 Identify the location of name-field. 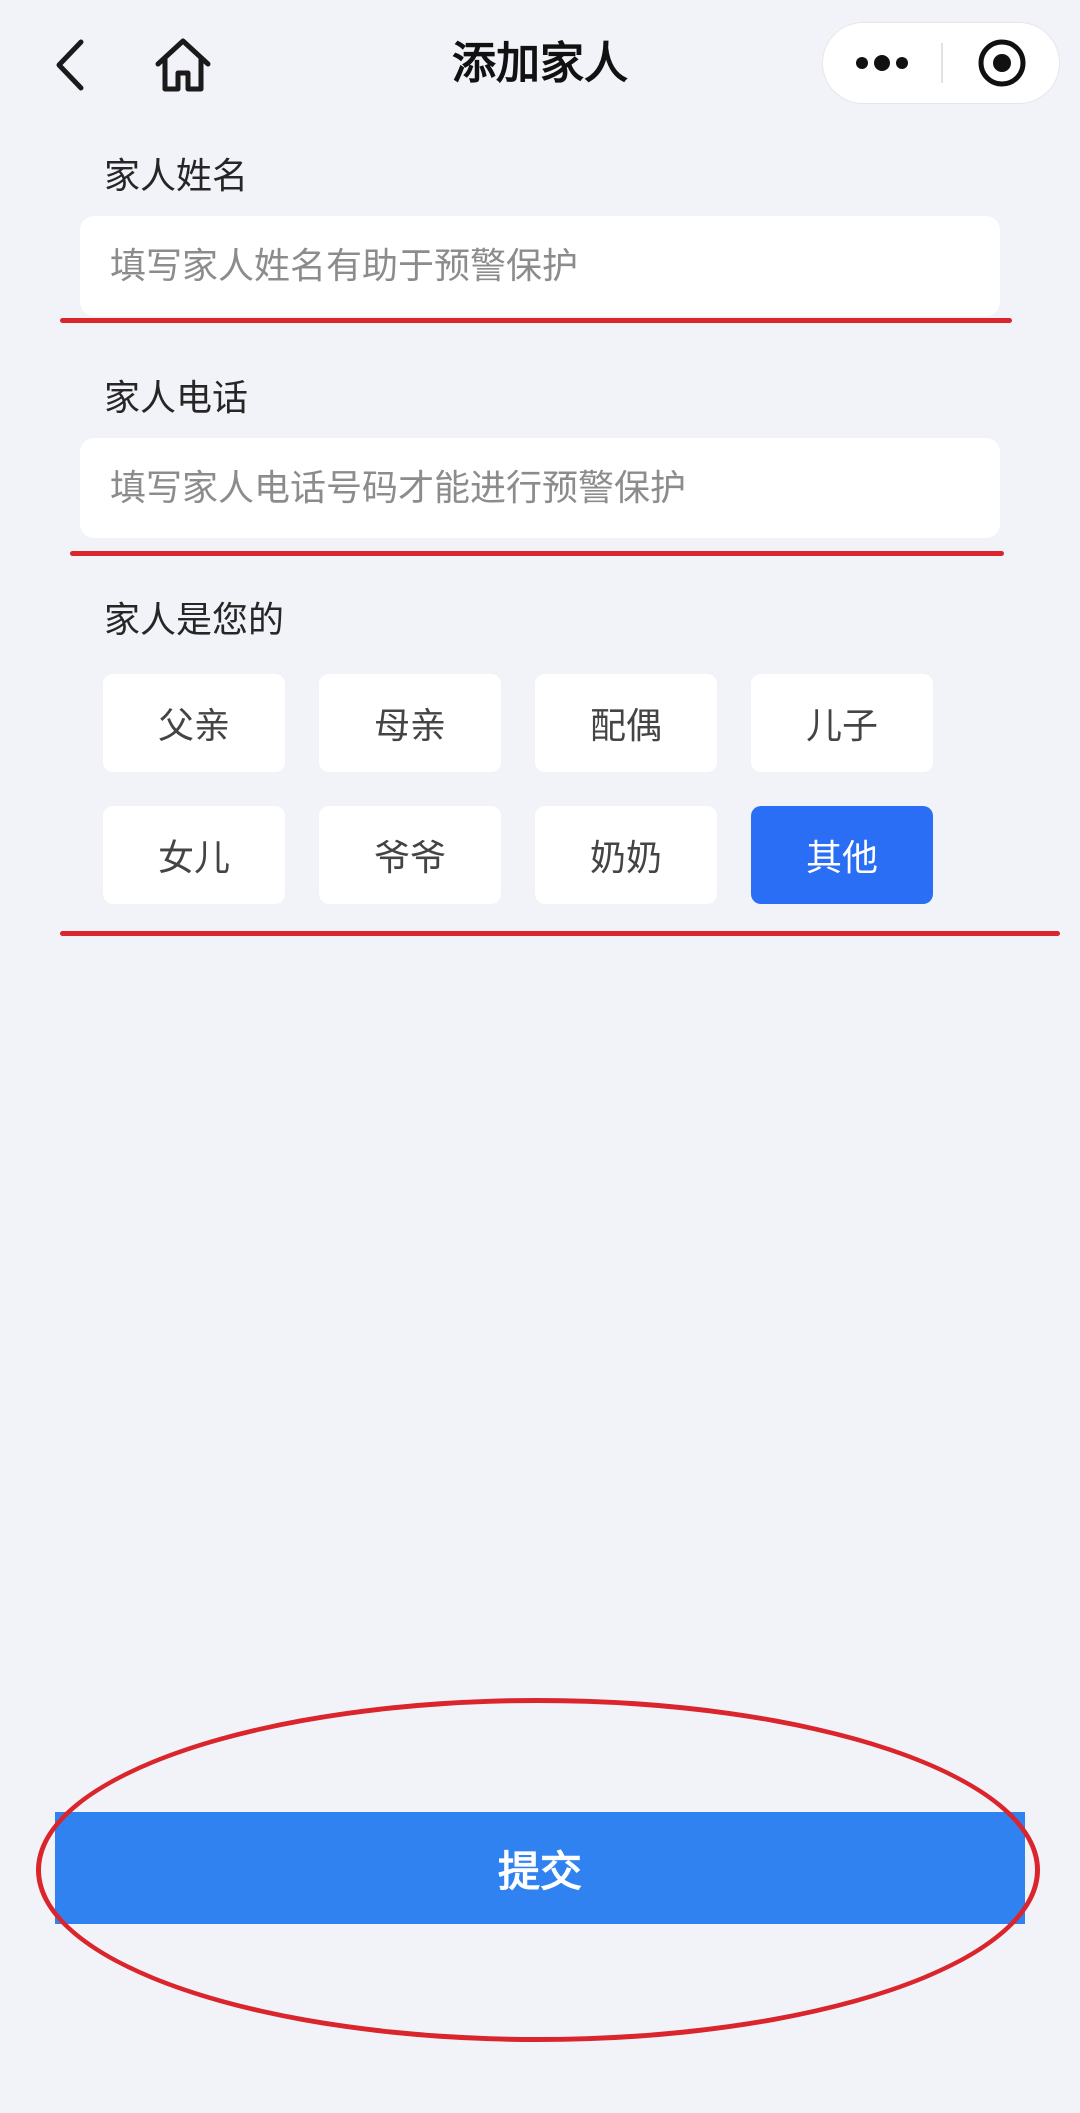
(540, 266).